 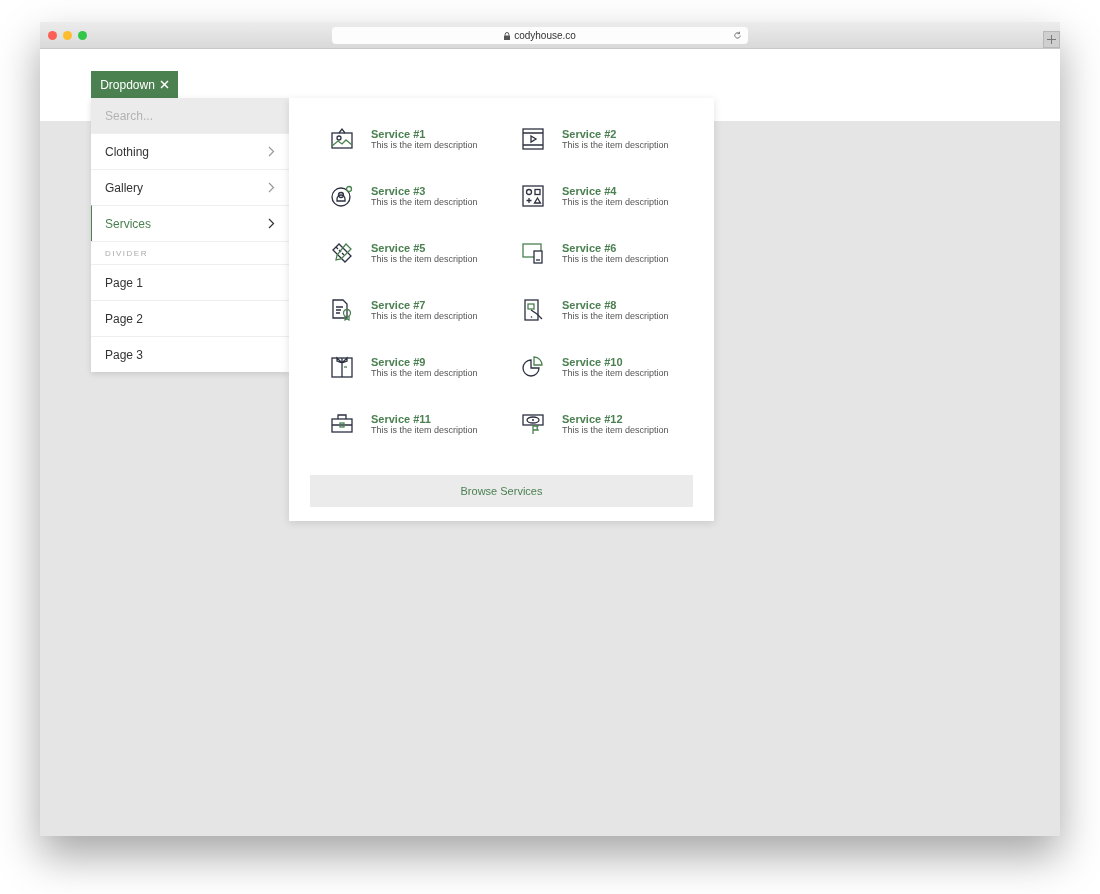 I want to click on plus-icon, so click(x=1051, y=39).